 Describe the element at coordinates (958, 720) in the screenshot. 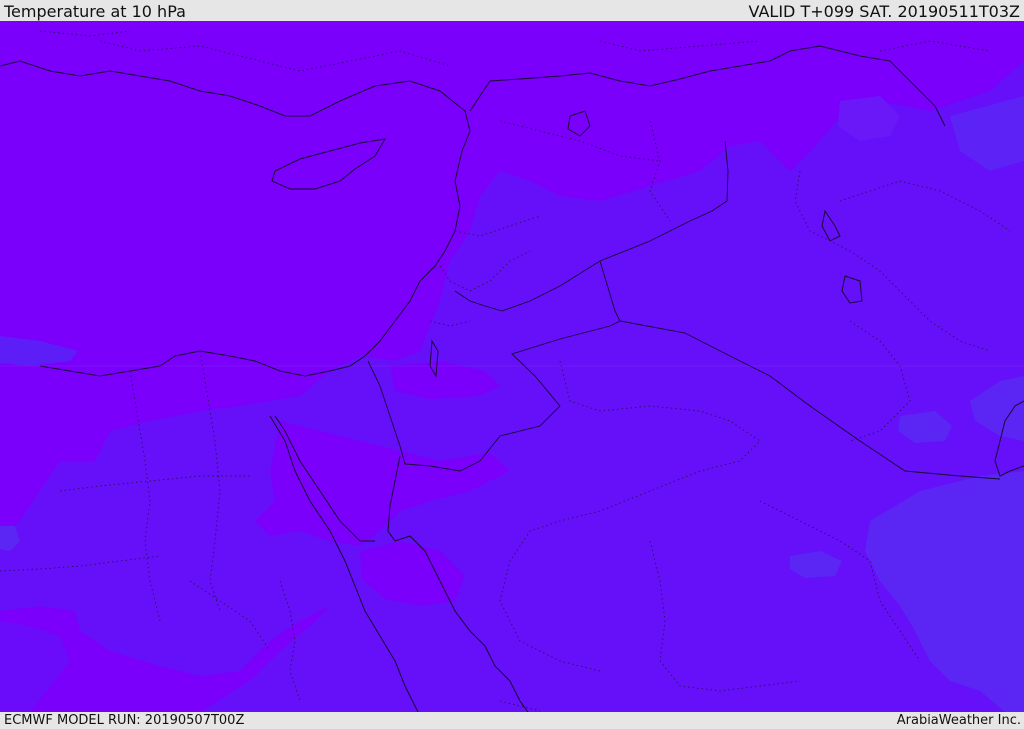

I see `credit-label: ArabiaWeather Inc.` at that location.